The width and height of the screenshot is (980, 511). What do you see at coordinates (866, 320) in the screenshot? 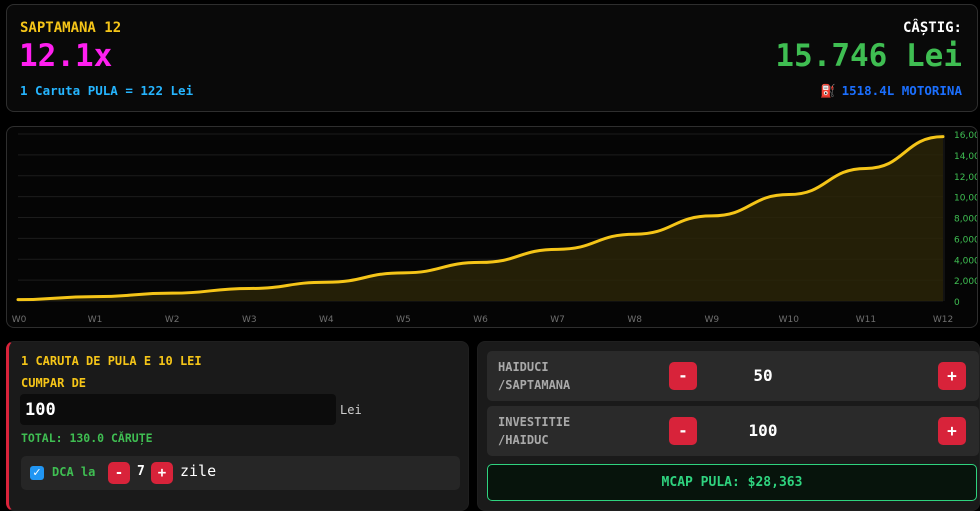
I see `x-tick-label: W11` at bounding box center [866, 320].